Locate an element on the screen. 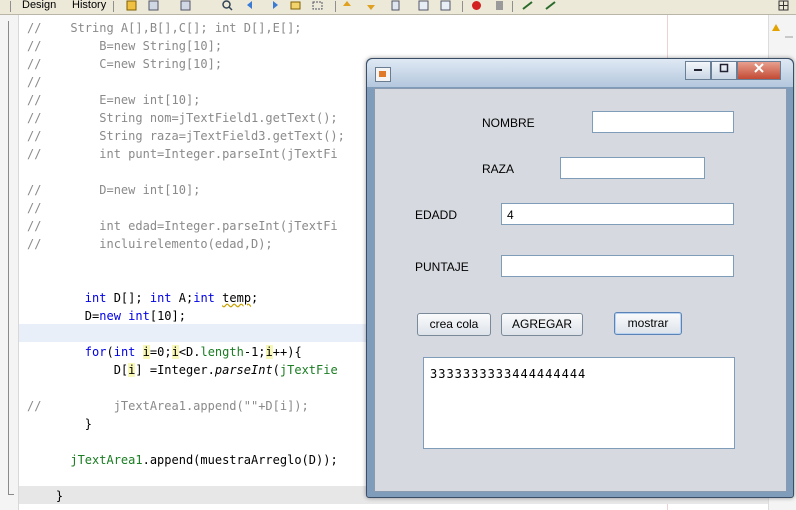  bookmark-icon is located at coordinates (395, 5).